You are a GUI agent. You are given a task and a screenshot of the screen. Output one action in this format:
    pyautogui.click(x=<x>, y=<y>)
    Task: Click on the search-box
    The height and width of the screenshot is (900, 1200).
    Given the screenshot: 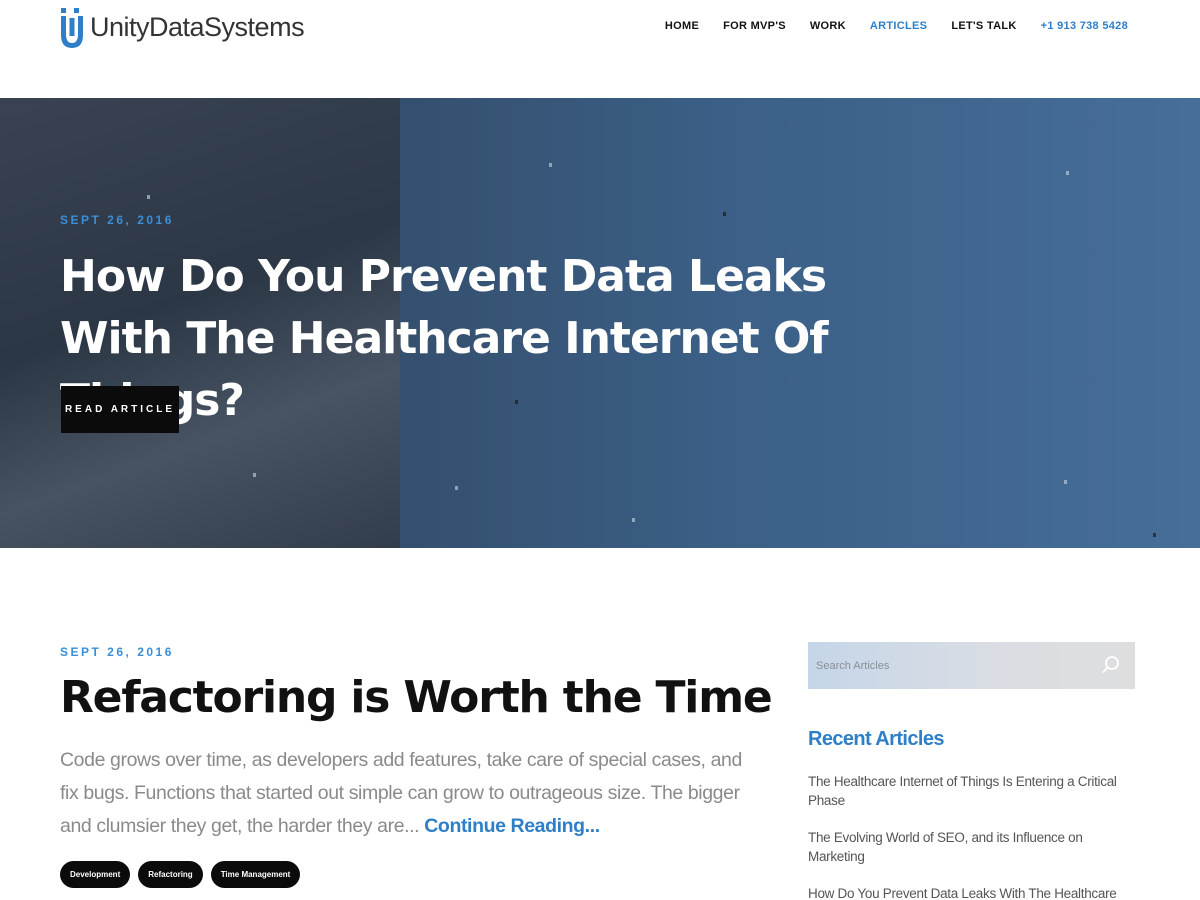 What is the action you would take?
    pyautogui.click(x=971, y=665)
    